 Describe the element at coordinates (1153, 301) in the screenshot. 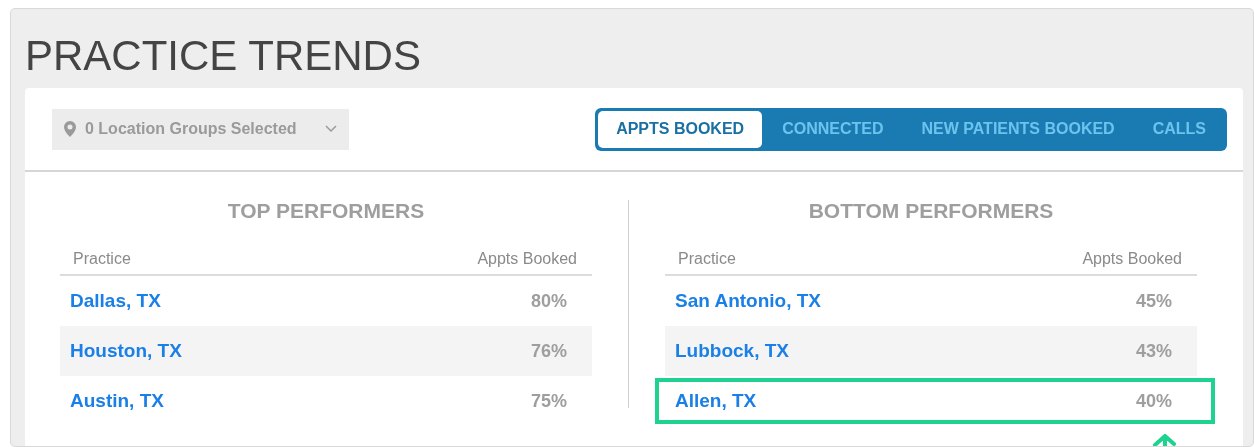

I see `booked-value: 45%` at that location.